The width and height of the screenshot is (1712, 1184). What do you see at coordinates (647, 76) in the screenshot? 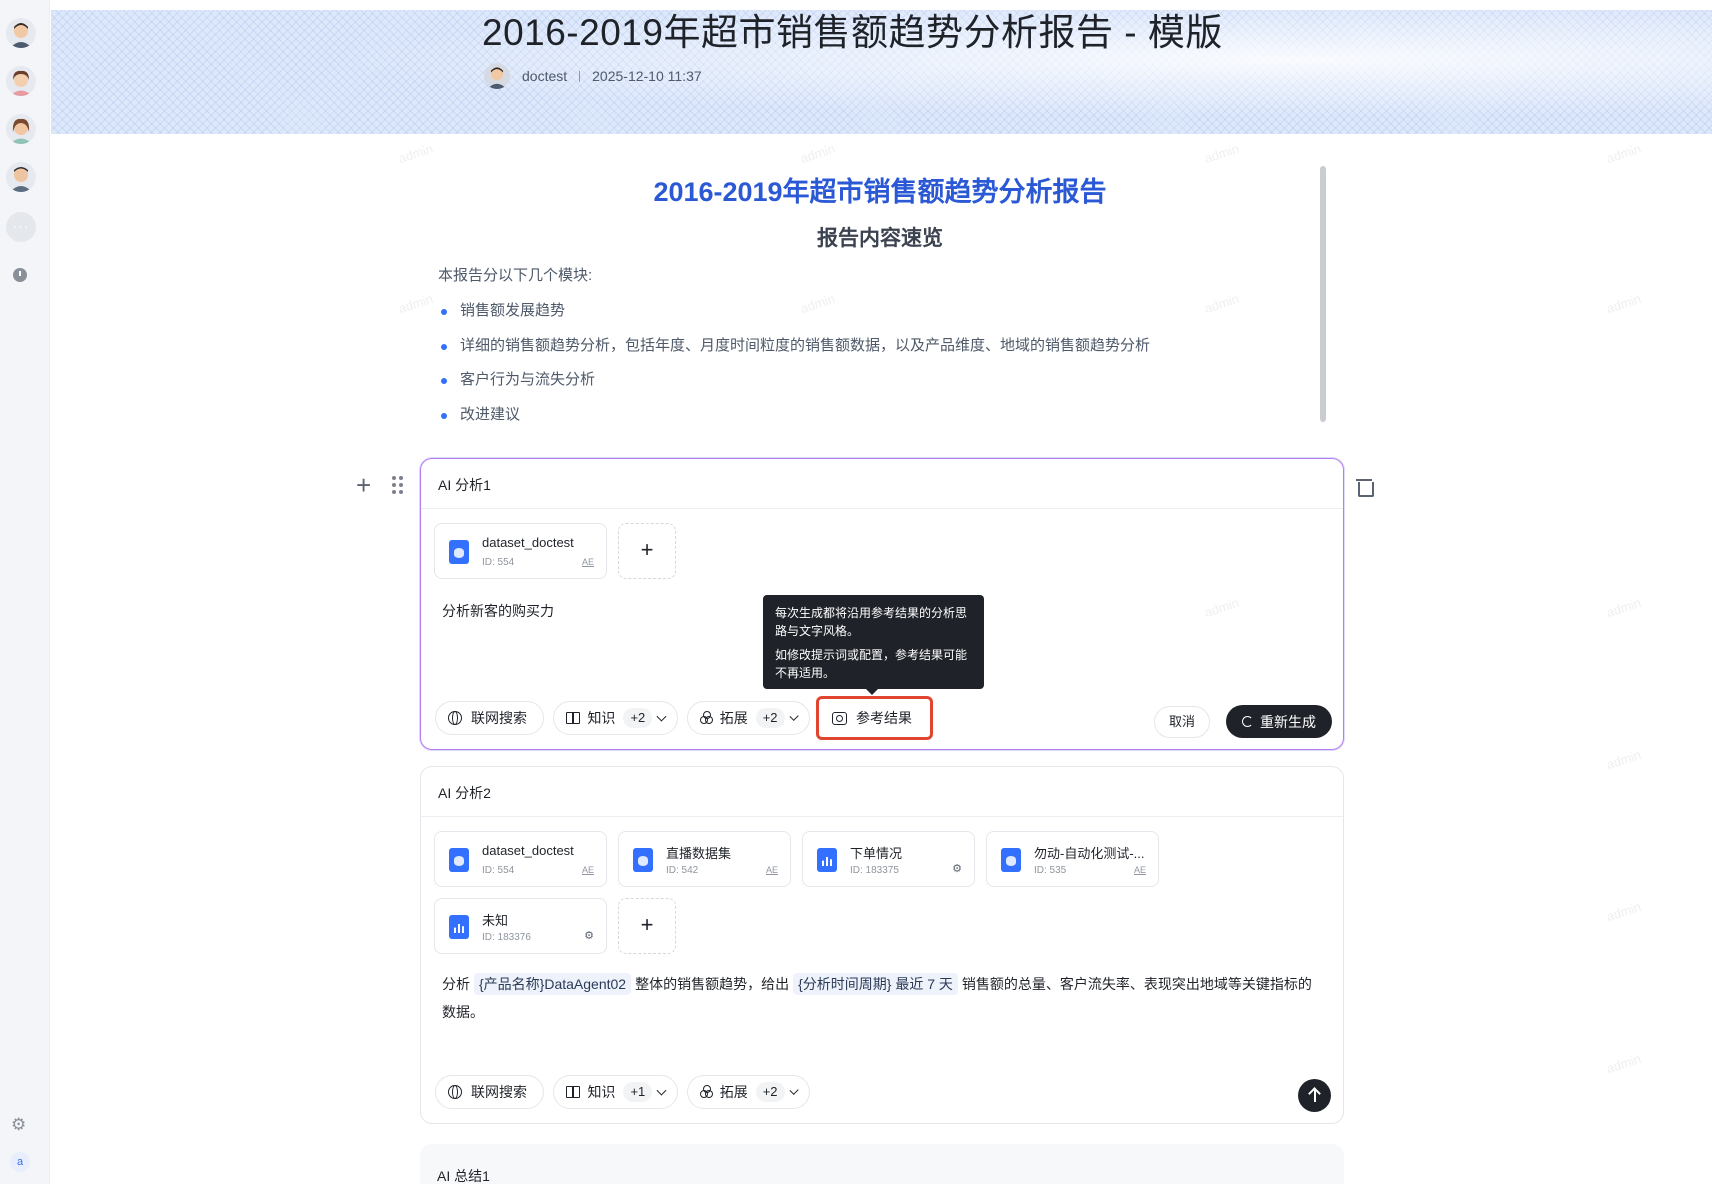
I see `document-timestamp: 2025-12-10 11:37` at bounding box center [647, 76].